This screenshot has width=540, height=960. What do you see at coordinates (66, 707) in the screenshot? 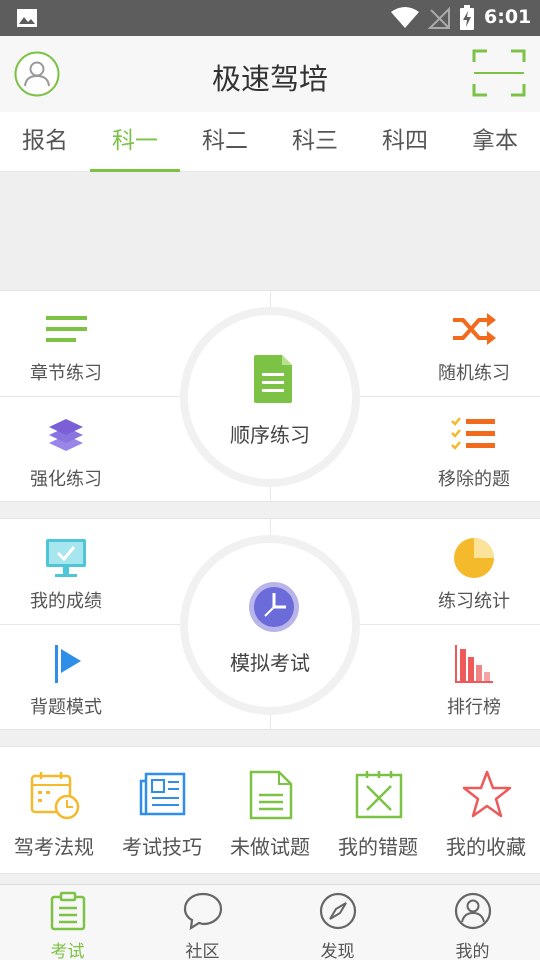
I see `memorize-mode-label: 背题模式` at bounding box center [66, 707].